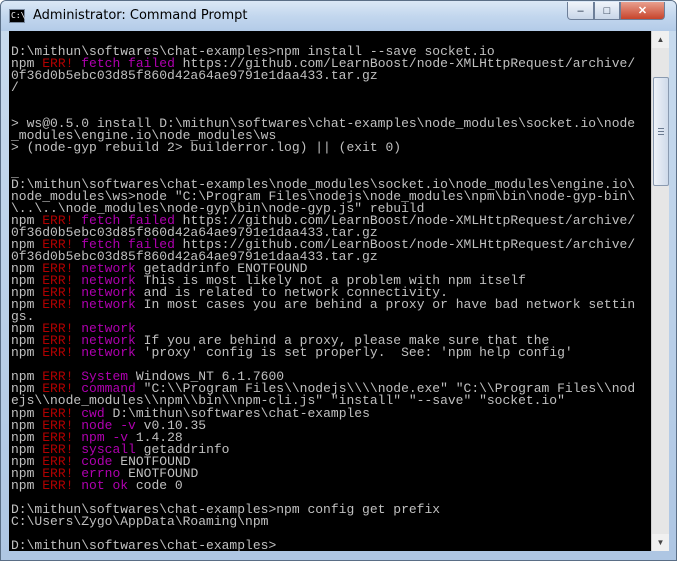  I want to click on window-title: Administrator: Command Prompt, so click(140, 15).